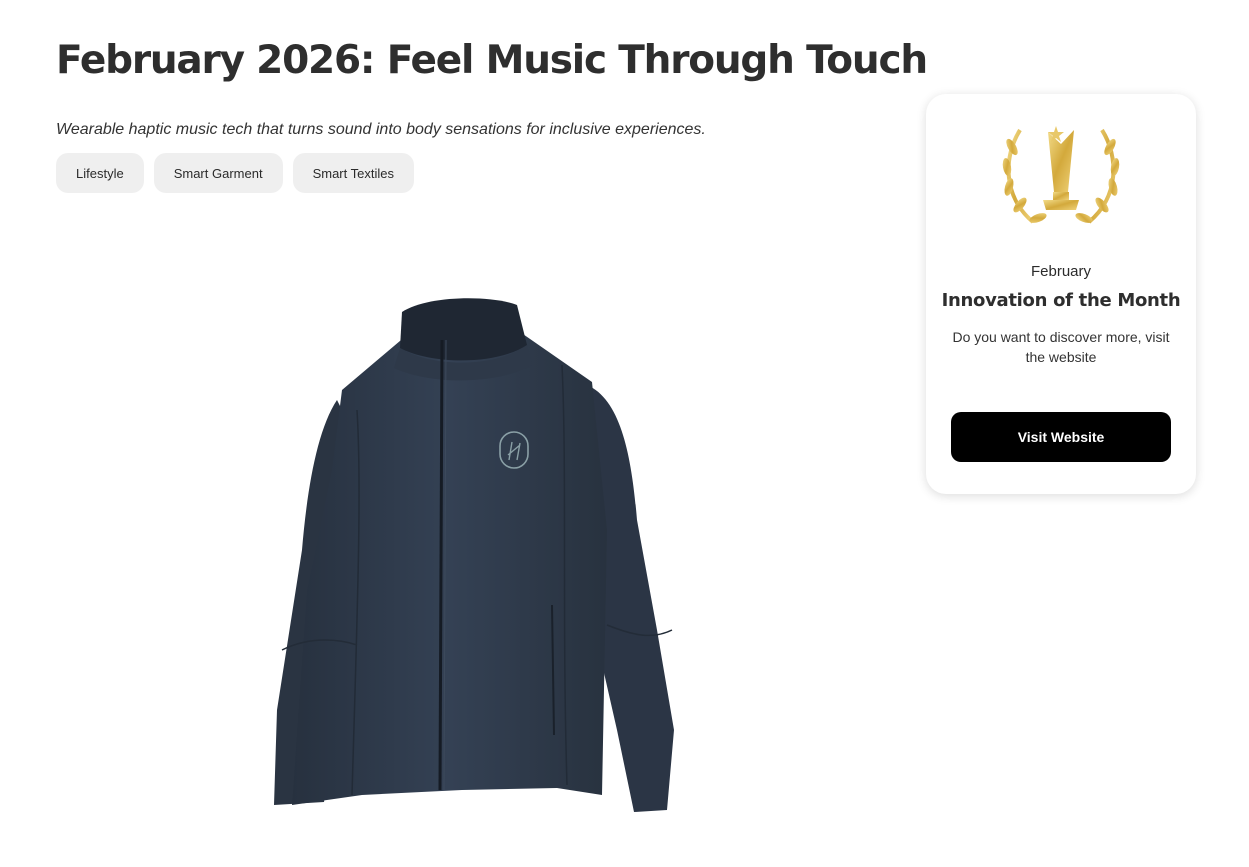 This screenshot has height=867, width=1249. What do you see at coordinates (100, 173) in the screenshot?
I see `tag-lifestyle: Lifestyle` at bounding box center [100, 173].